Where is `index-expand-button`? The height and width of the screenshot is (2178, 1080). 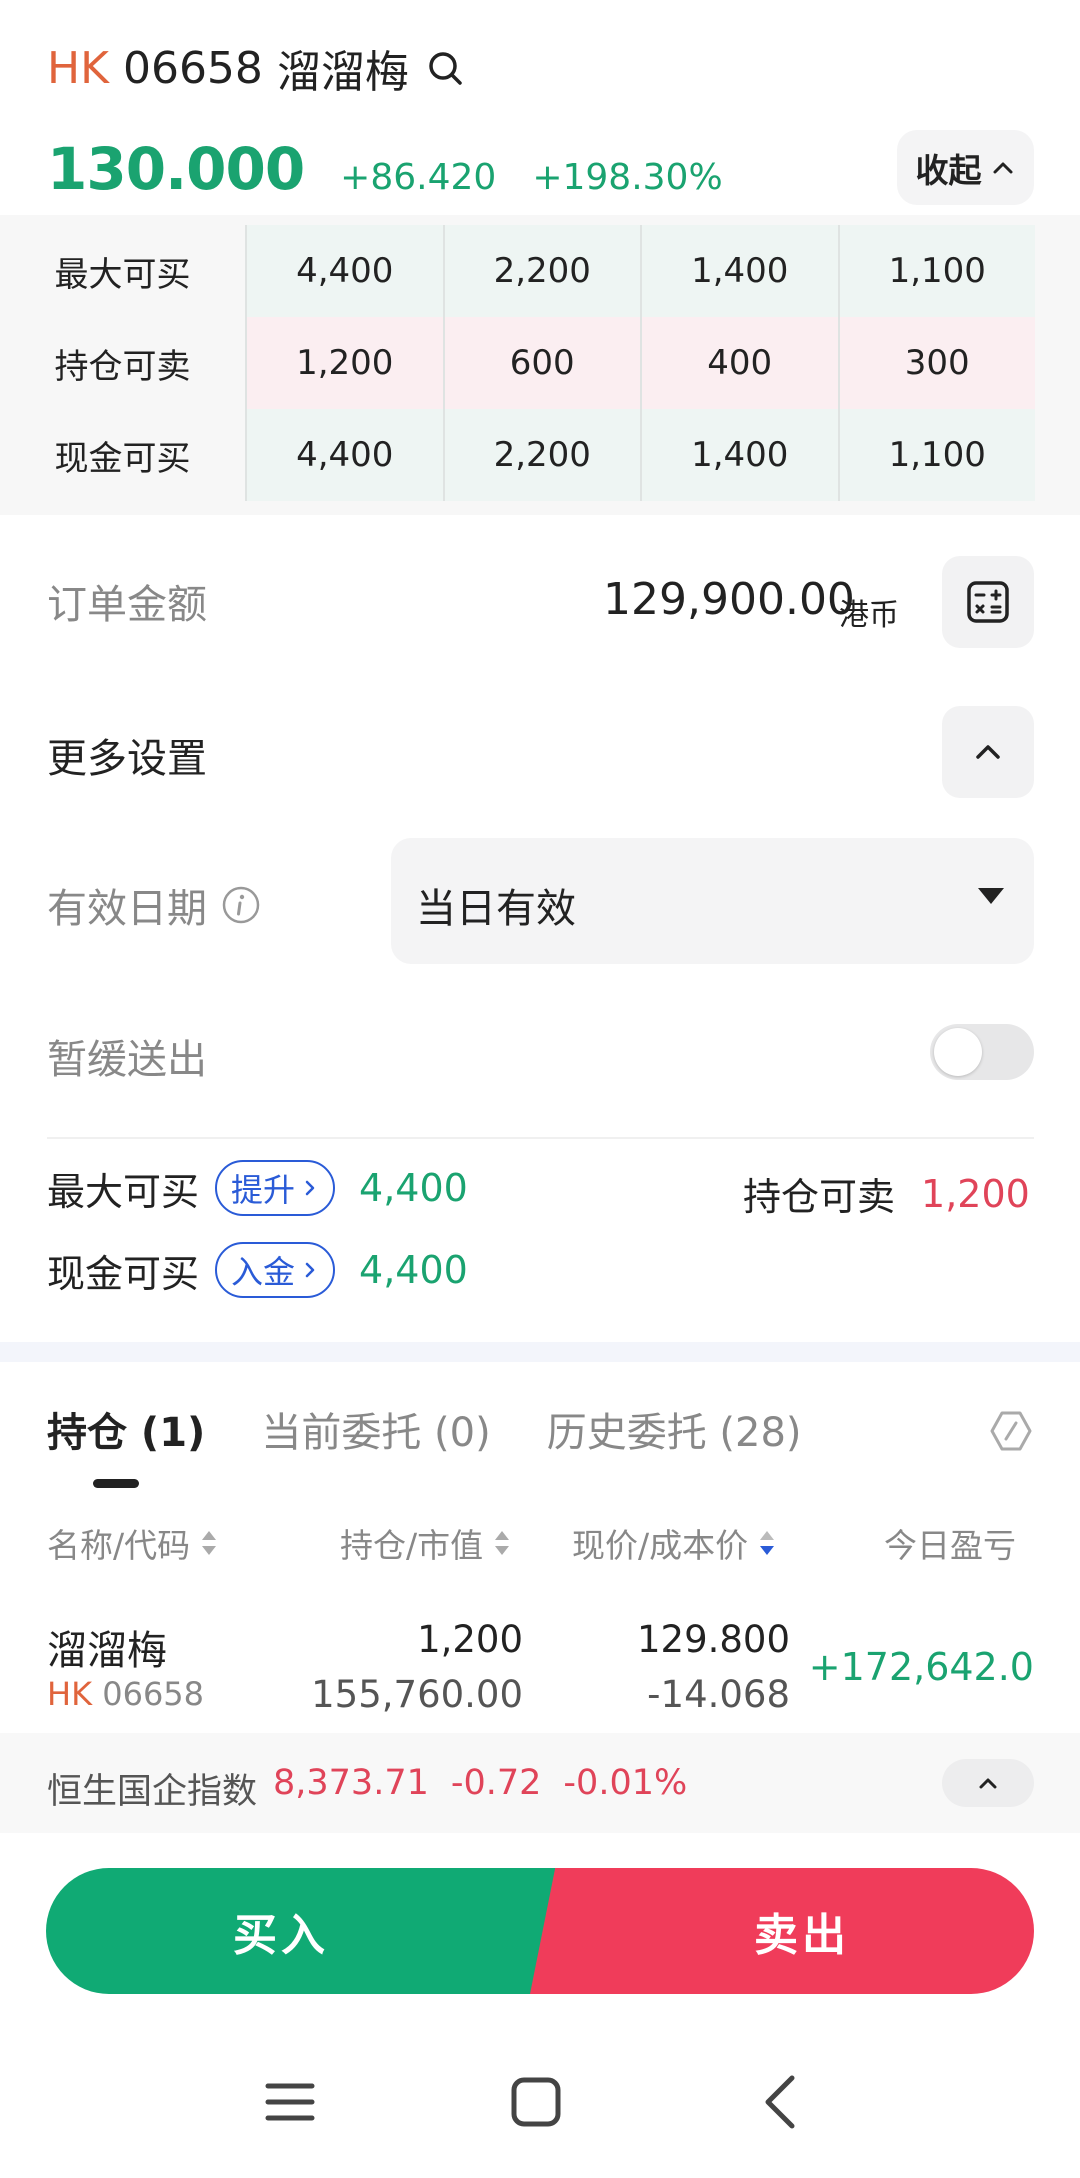 index-expand-button is located at coordinates (988, 1783).